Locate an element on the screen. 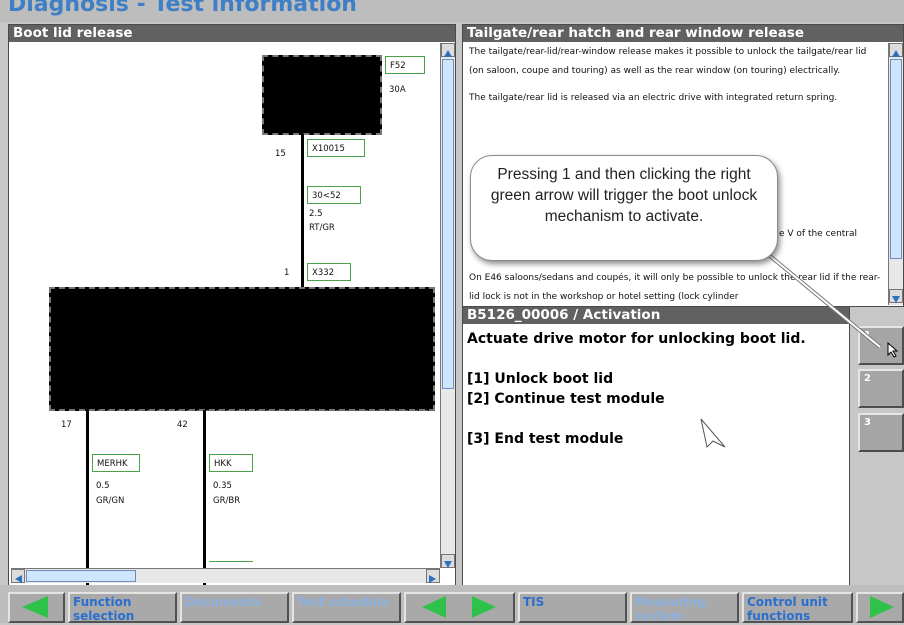 The image size is (904, 625). documents-button: Documents is located at coordinates (234, 607).